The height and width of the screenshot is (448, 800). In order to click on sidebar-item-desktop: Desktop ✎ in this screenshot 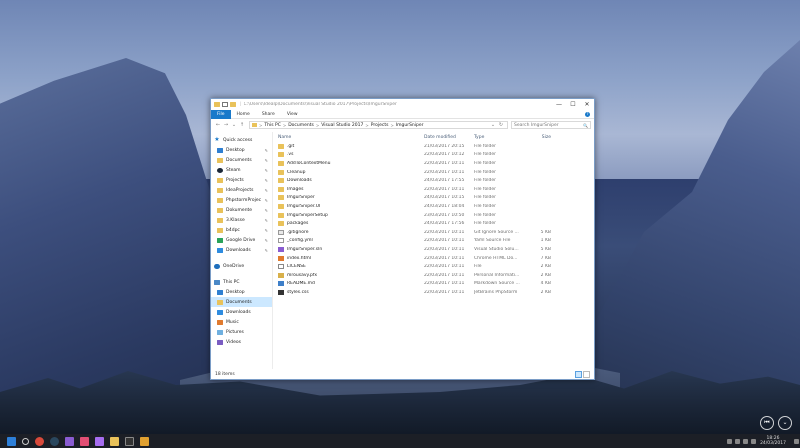, I will do `click(241, 150)`.